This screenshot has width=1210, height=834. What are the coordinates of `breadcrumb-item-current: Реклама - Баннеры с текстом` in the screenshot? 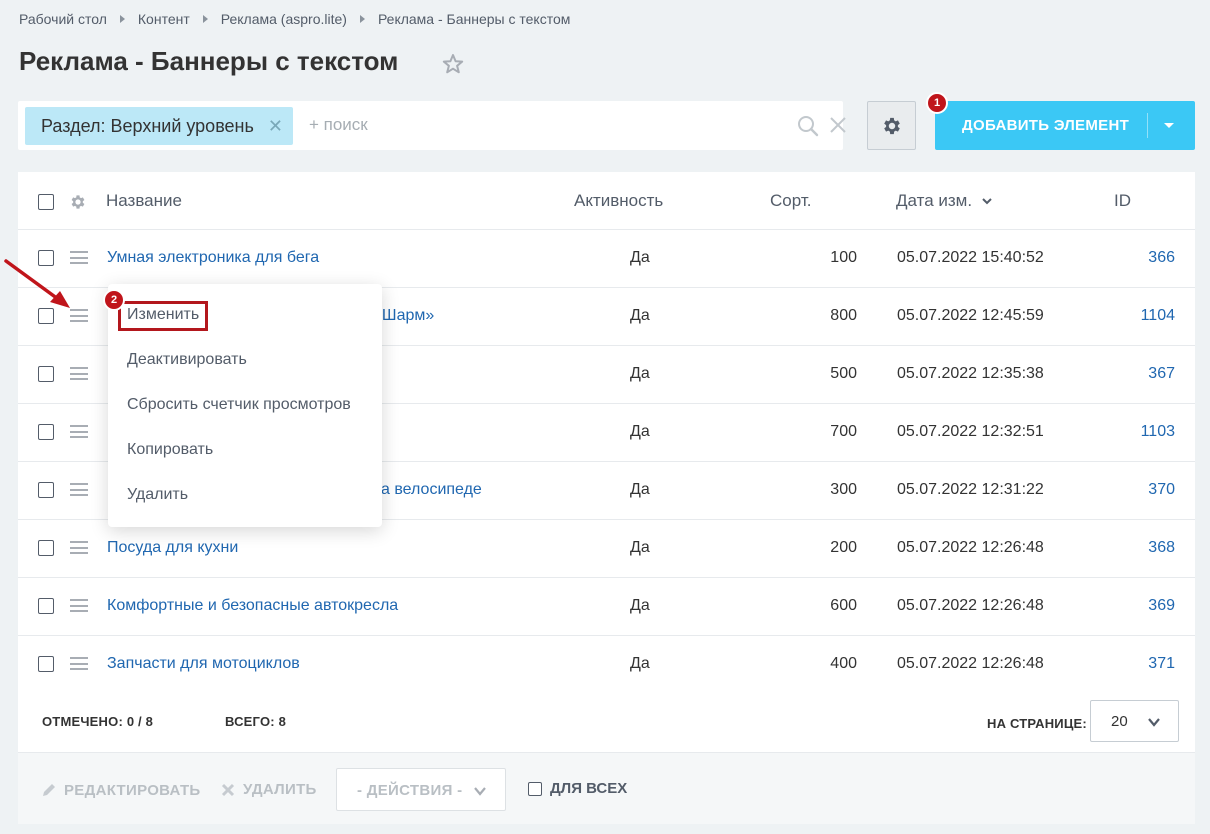 It's located at (474, 19).